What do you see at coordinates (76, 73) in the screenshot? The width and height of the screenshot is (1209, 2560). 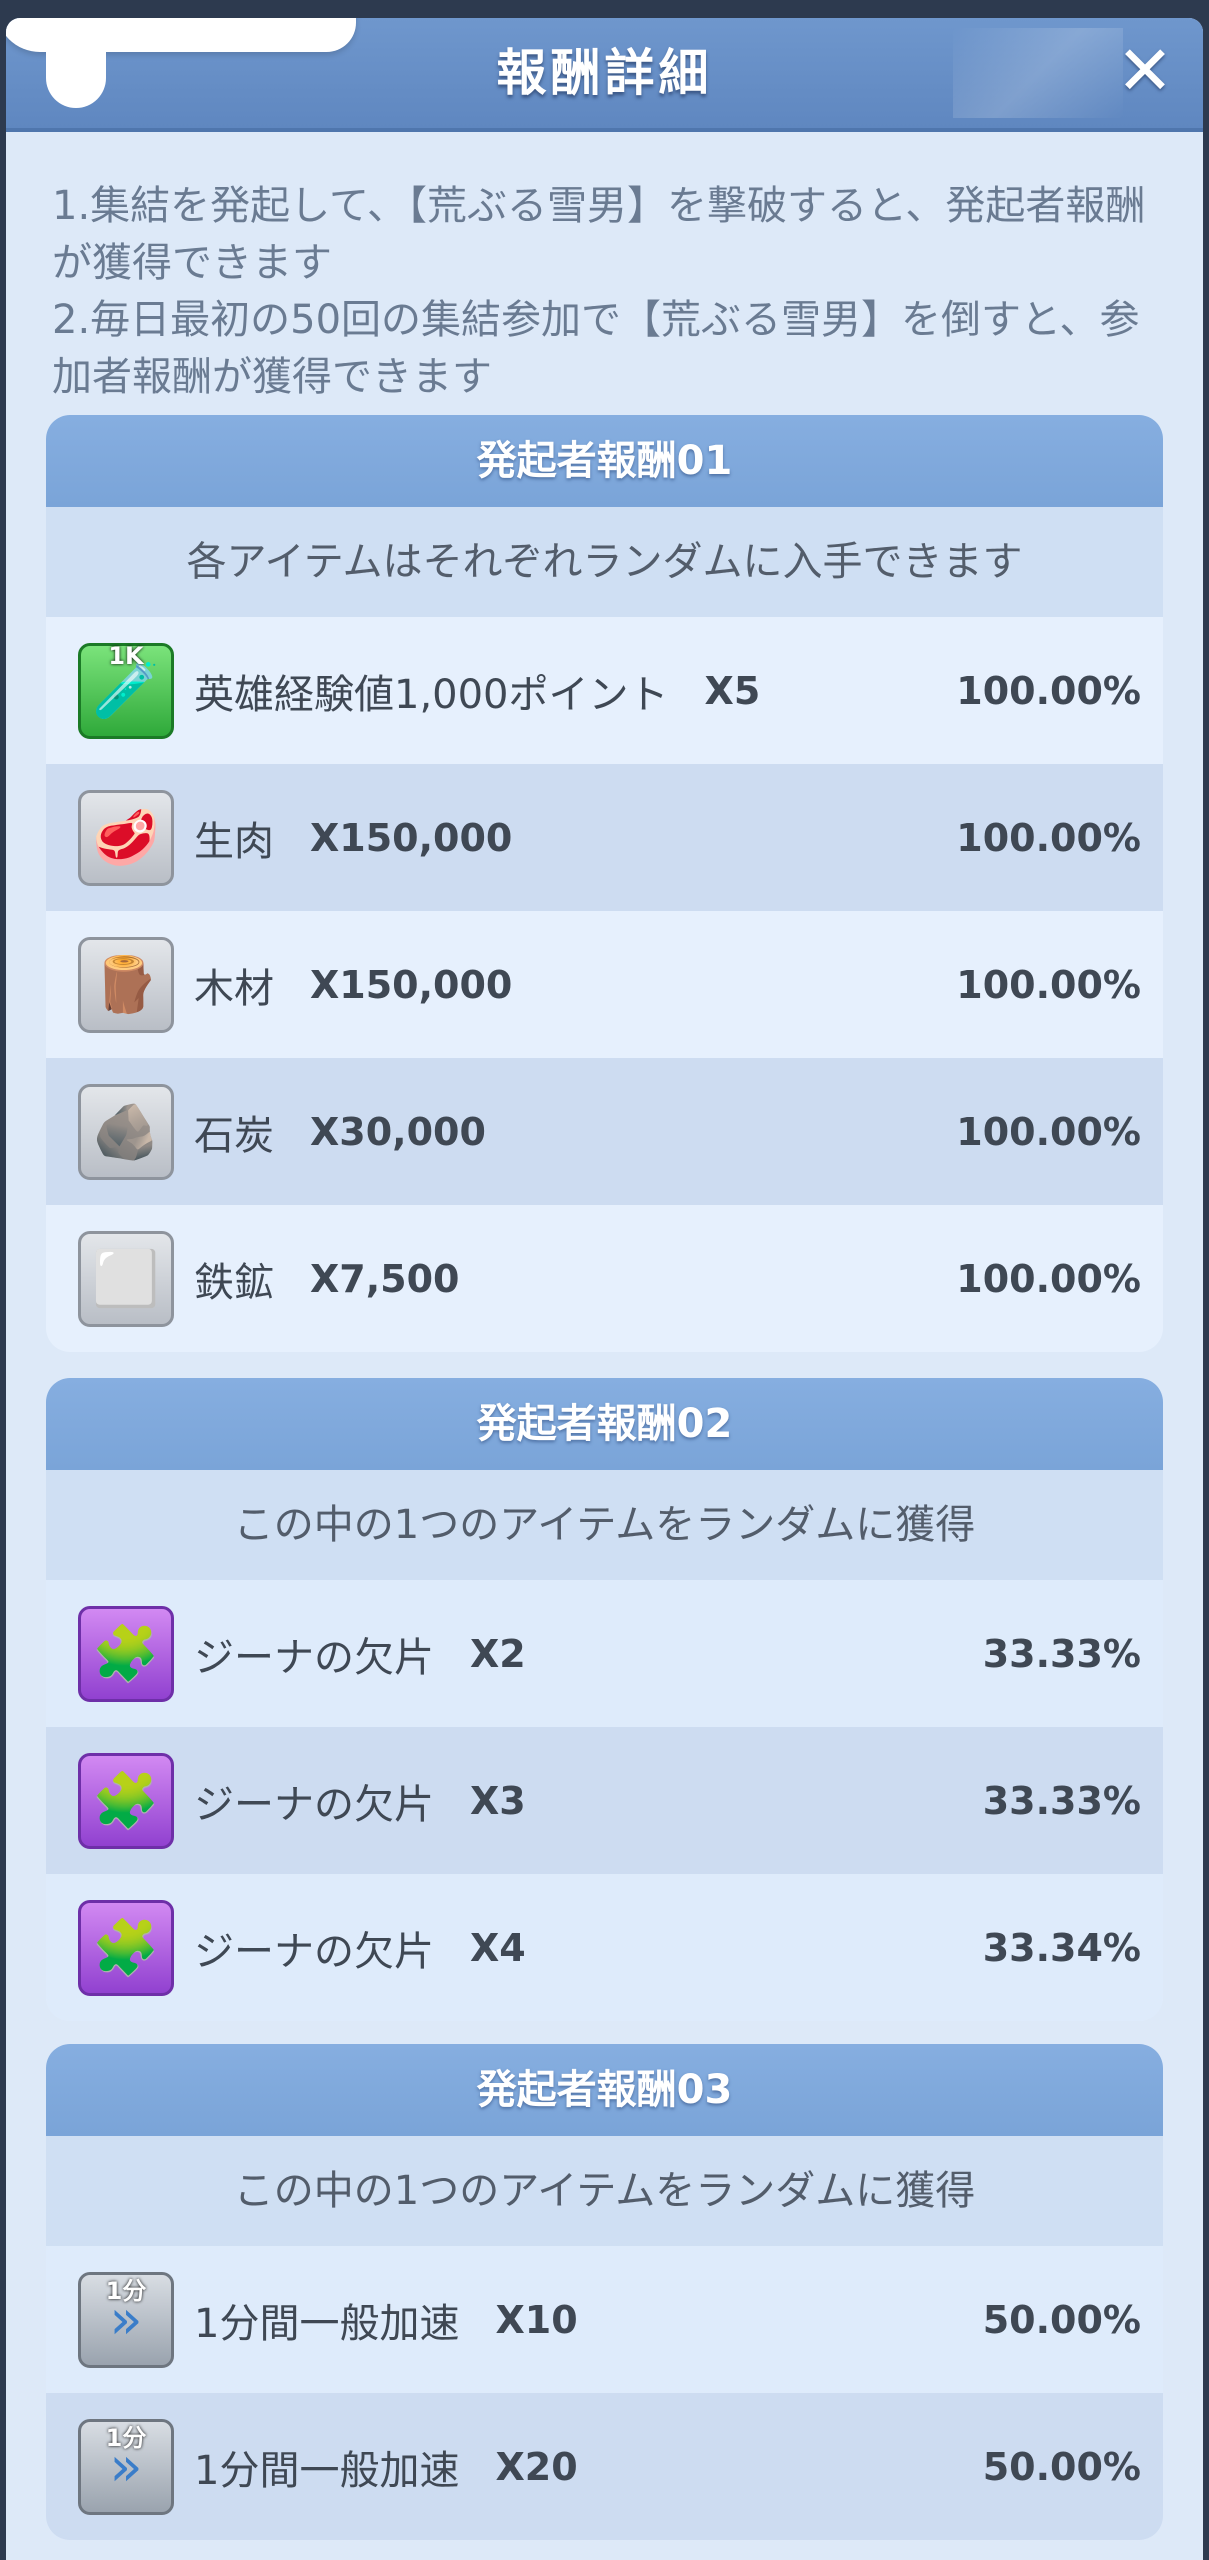 I see `snow-drip-decoration` at bounding box center [76, 73].